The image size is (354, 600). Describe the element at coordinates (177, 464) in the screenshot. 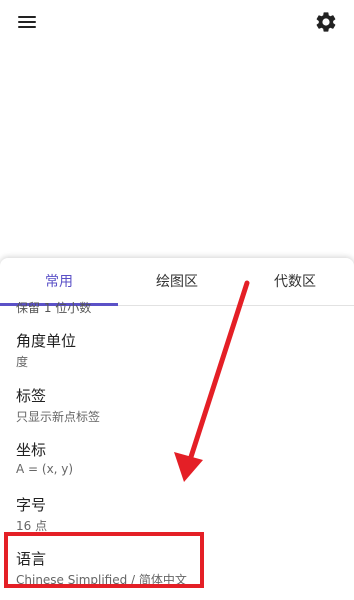

I see `setting-coordinates: 坐标 A = (x, y)` at that location.